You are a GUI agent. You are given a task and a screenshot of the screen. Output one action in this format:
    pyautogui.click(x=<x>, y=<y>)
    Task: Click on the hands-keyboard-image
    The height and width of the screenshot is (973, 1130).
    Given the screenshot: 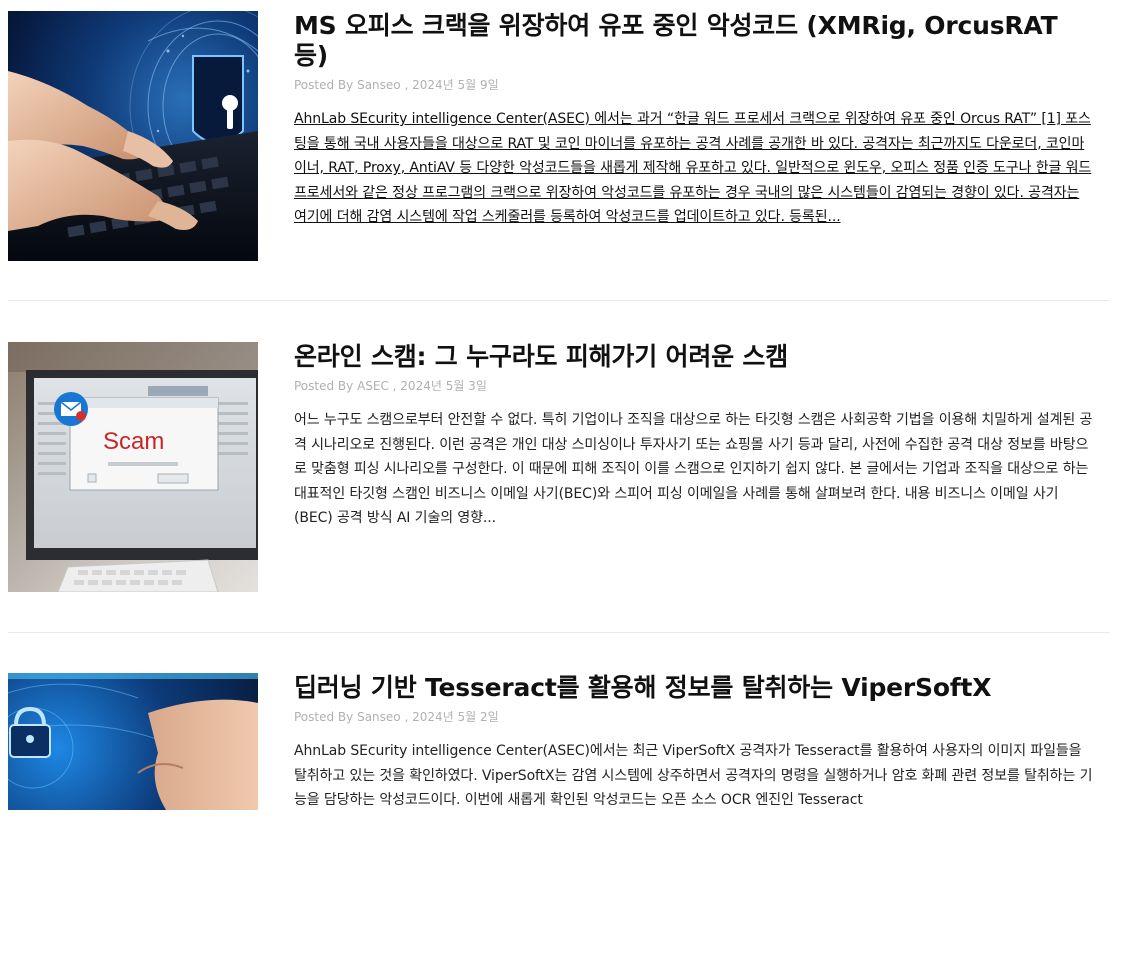 What is the action you would take?
    pyautogui.click(x=133, y=136)
    